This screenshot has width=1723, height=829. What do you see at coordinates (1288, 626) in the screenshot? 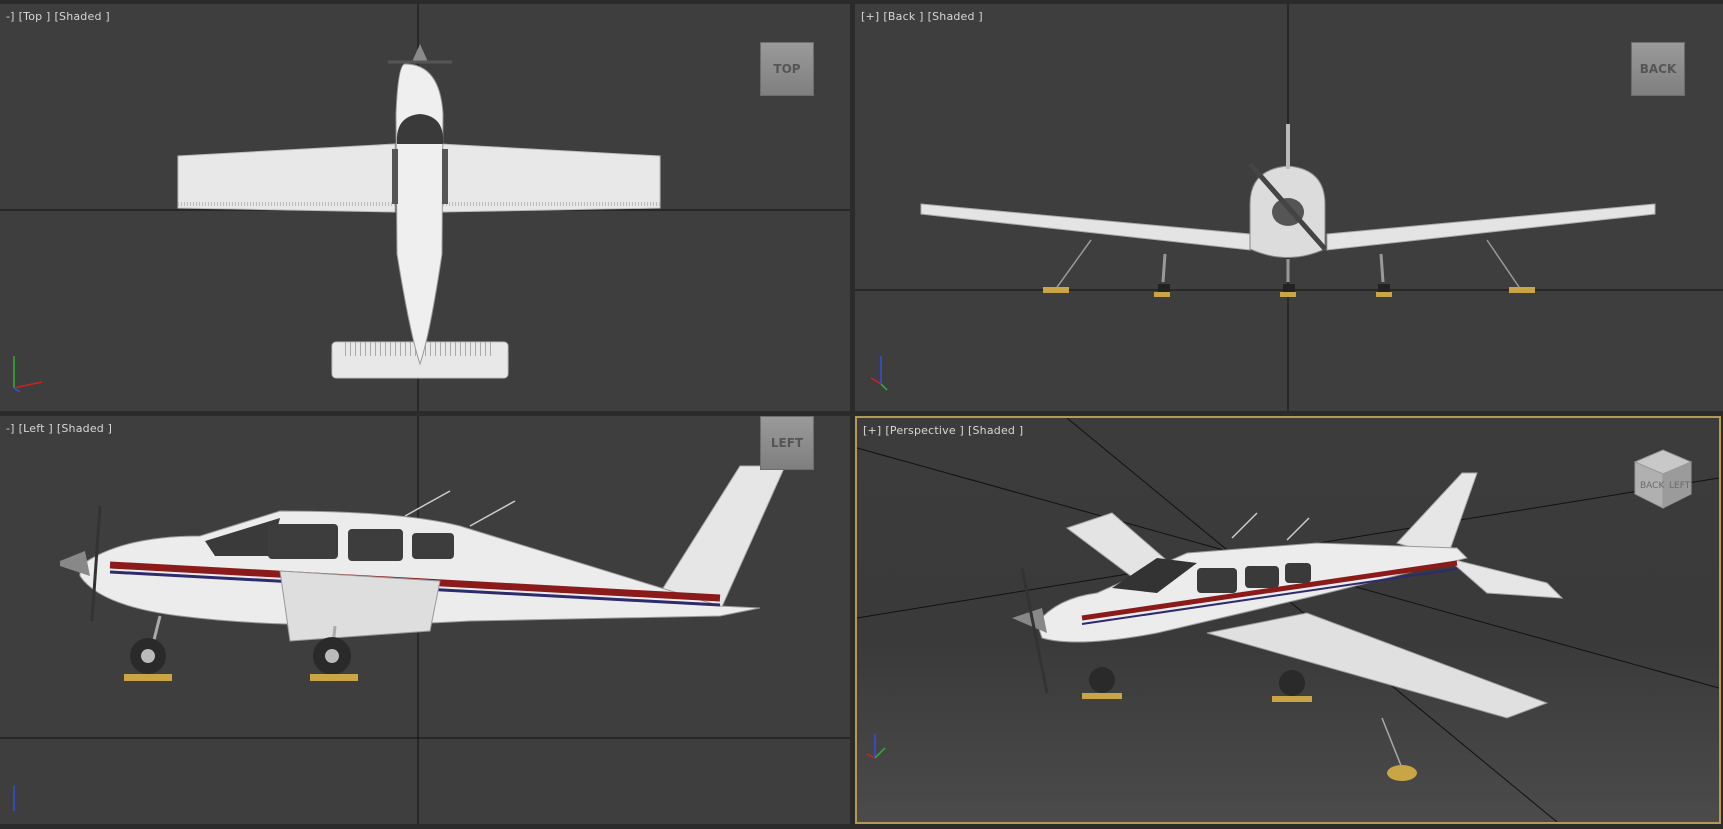
I see `aircraft-perspective-view` at bounding box center [1288, 626].